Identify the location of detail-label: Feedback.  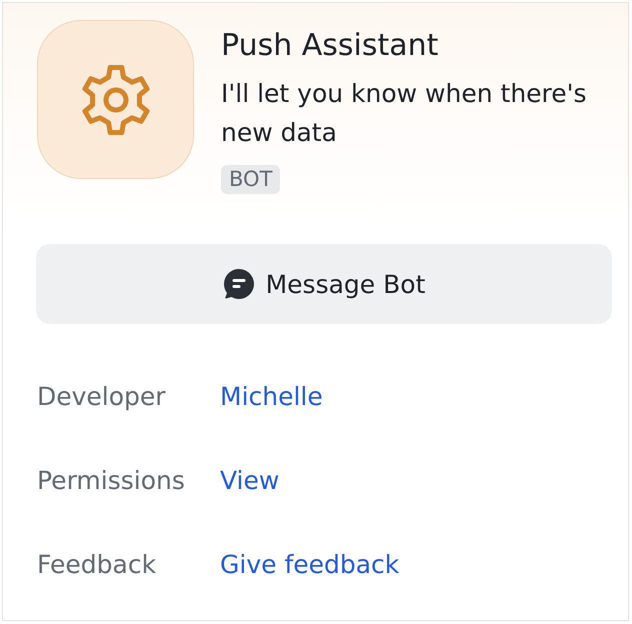
(96, 564).